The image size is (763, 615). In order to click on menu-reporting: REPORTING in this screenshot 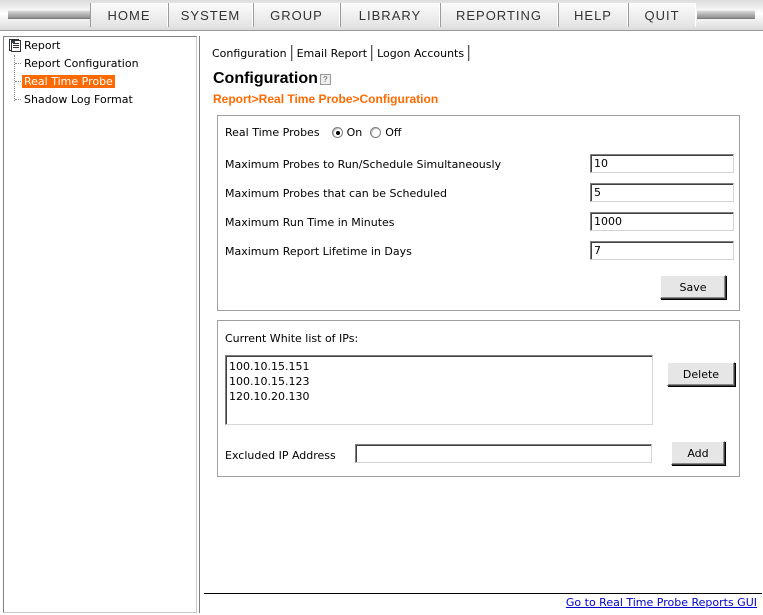, I will do `click(499, 15)`.